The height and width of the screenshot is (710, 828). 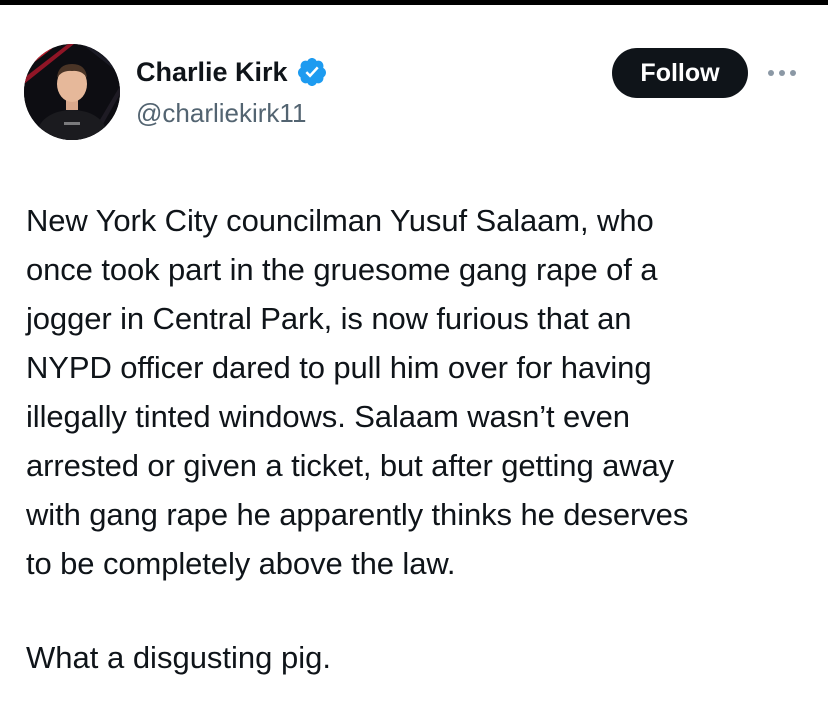 I want to click on verified-badge-icon, so click(x=312, y=72).